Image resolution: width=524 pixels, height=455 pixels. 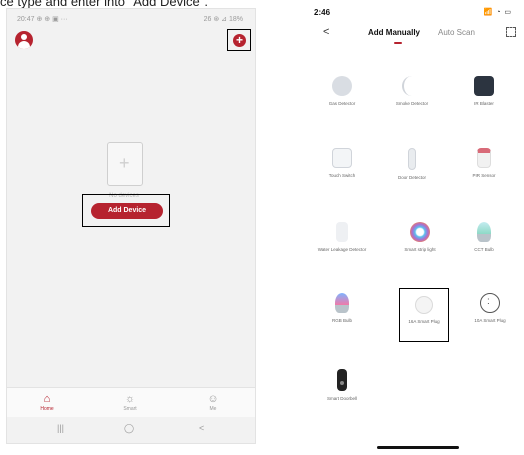 I want to click on system-nav-bar: ||| ◯ <, so click(x=131, y=430).